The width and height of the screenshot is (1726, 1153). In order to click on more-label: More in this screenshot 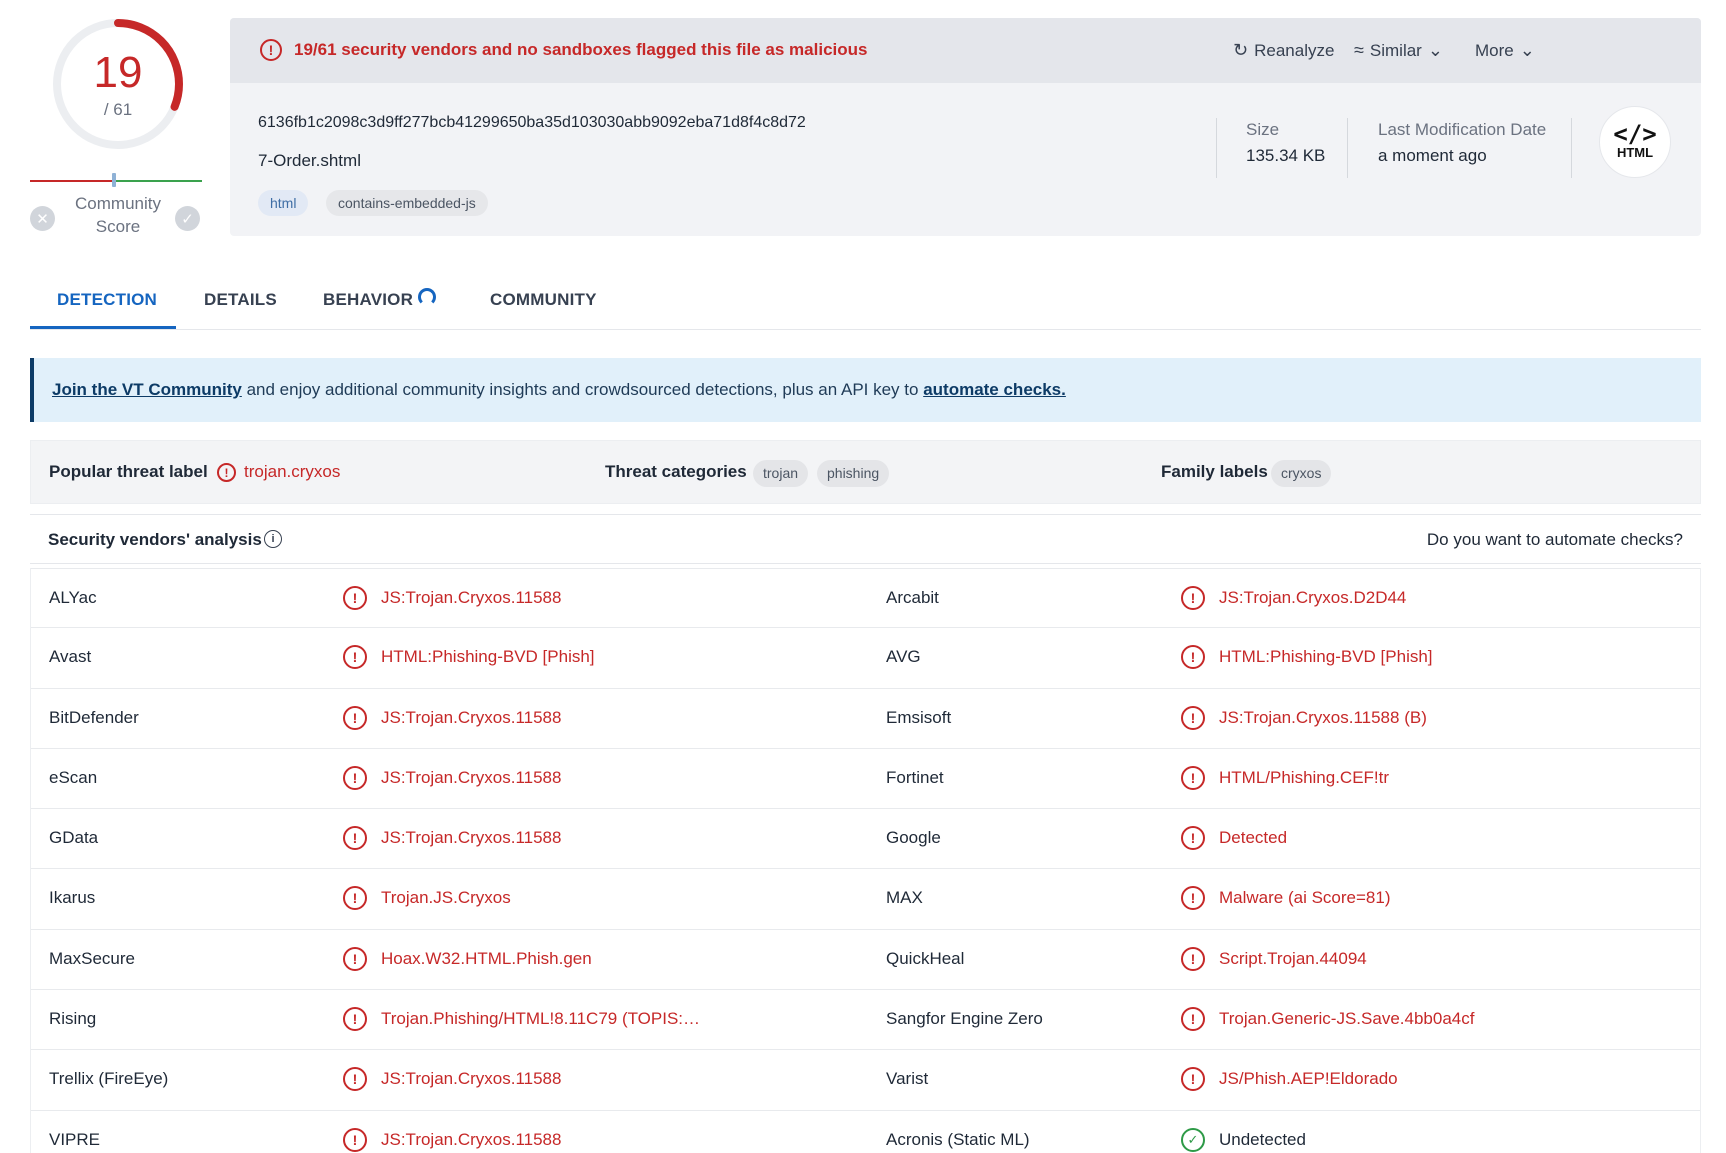, I will do `click(1494, 50)`.